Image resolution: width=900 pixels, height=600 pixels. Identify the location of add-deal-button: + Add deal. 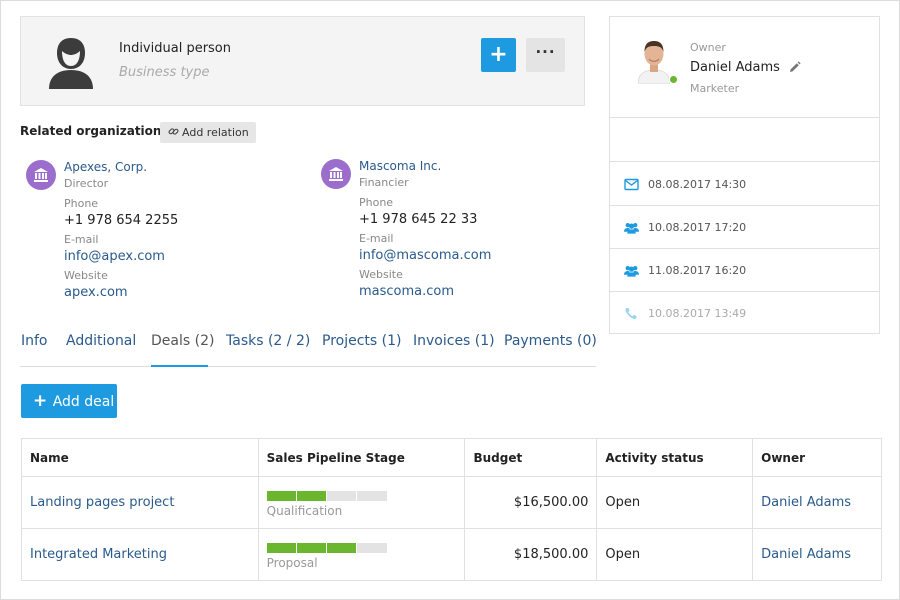
(69, 401).